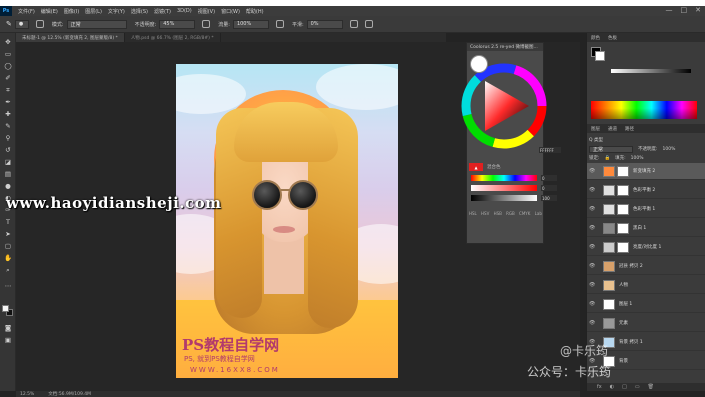 This screenshot has height=397, width=705. Describe the element at coordinates (646, 247) in the screenshot. I see `layer-row: 👁 亮度/对比度 1` at that location.